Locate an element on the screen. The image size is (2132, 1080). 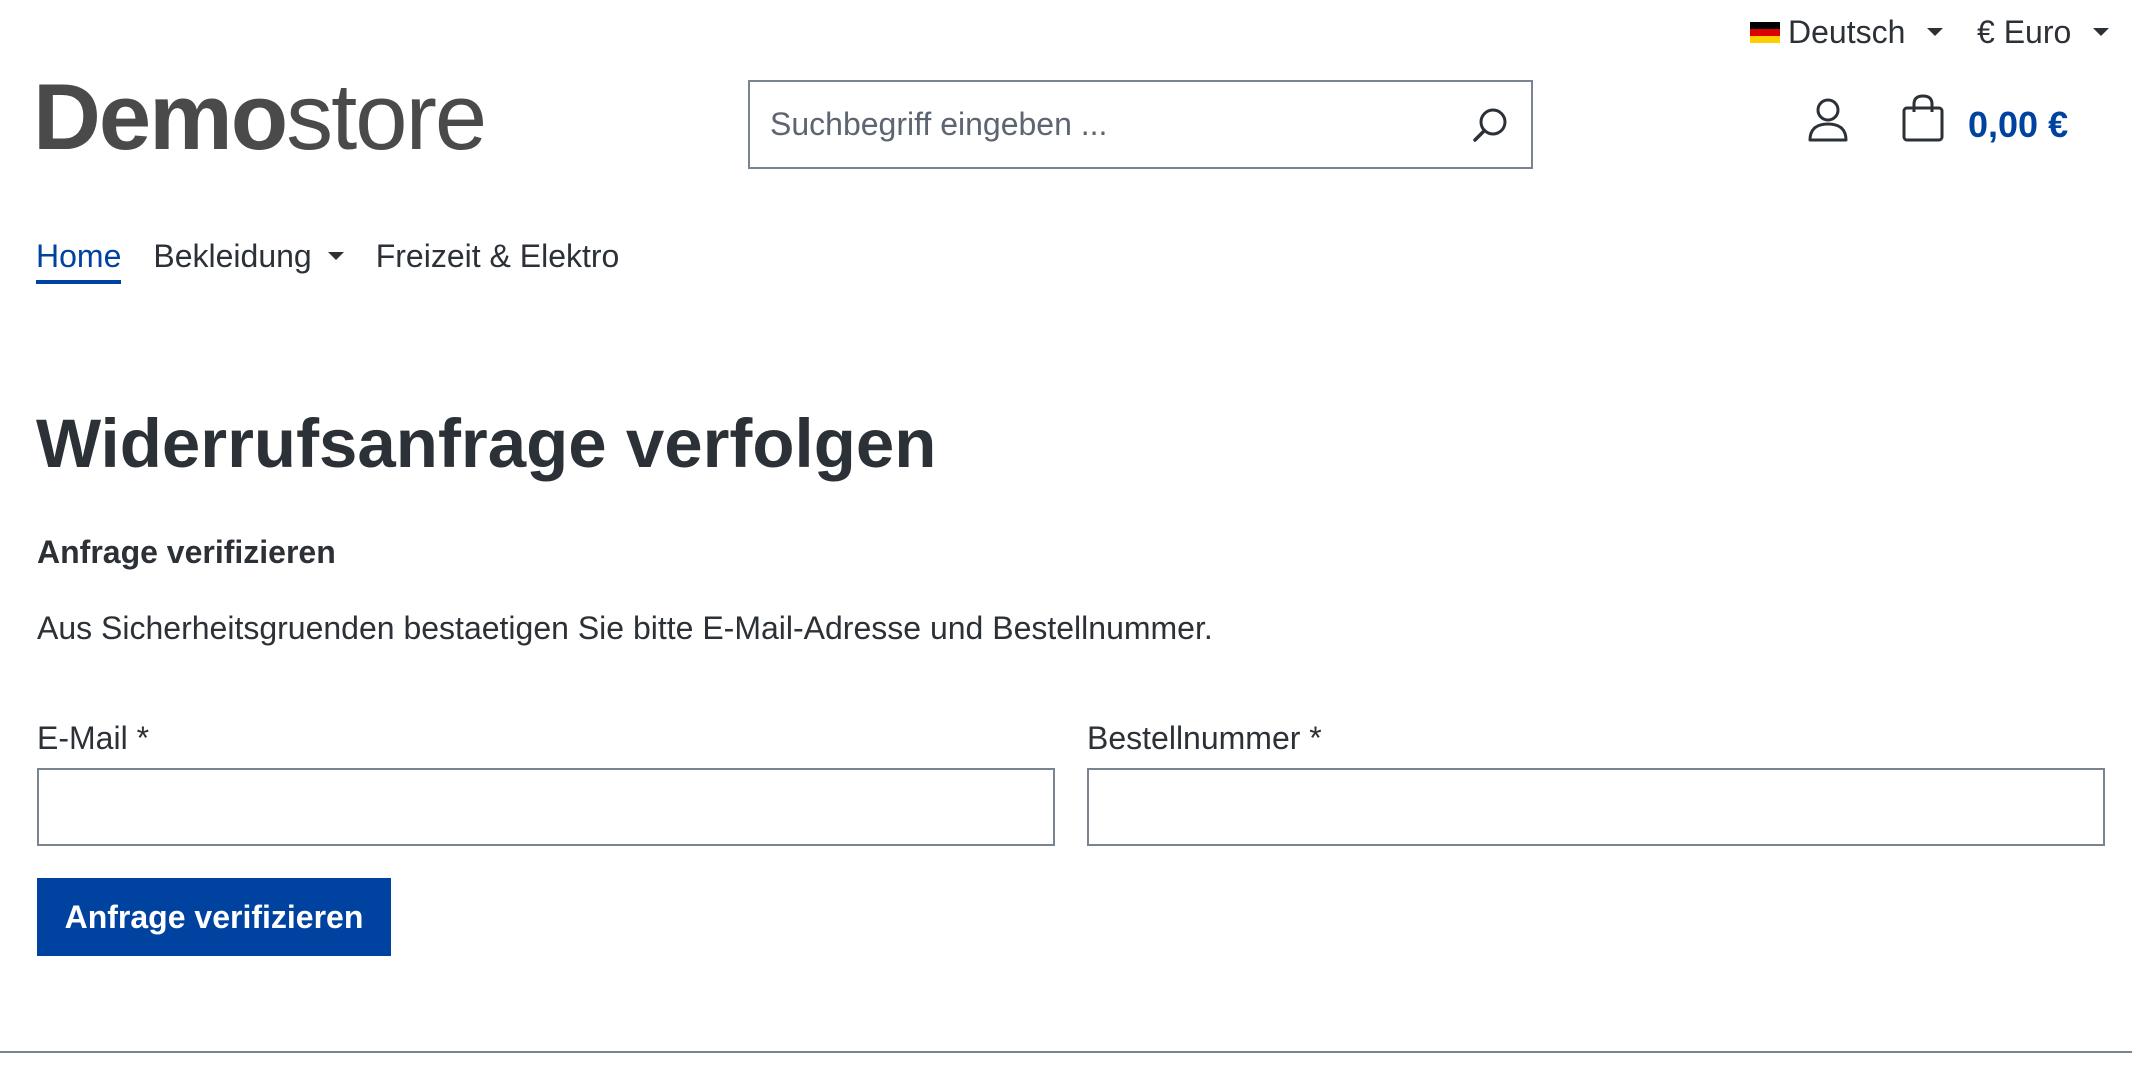
search-button is located at coordinates (1491, 124).